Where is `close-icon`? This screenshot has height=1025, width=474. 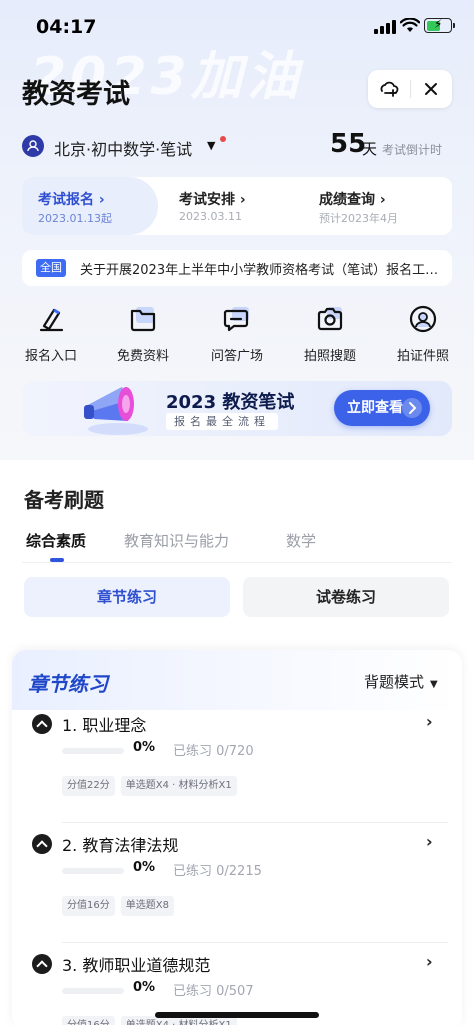
close-icon is located at coordinates (431, 89).